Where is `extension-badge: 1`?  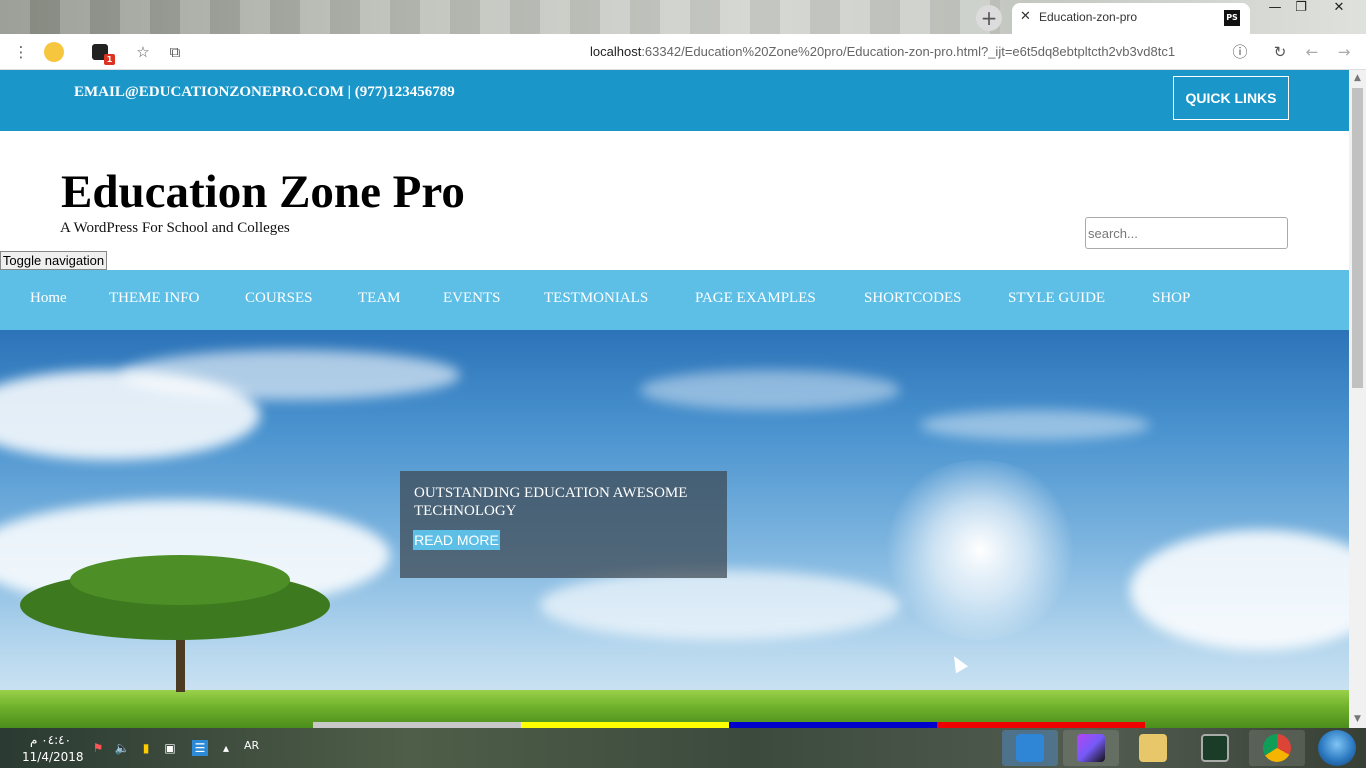 extension-badge: 1 is located at coordinates (109, 59).